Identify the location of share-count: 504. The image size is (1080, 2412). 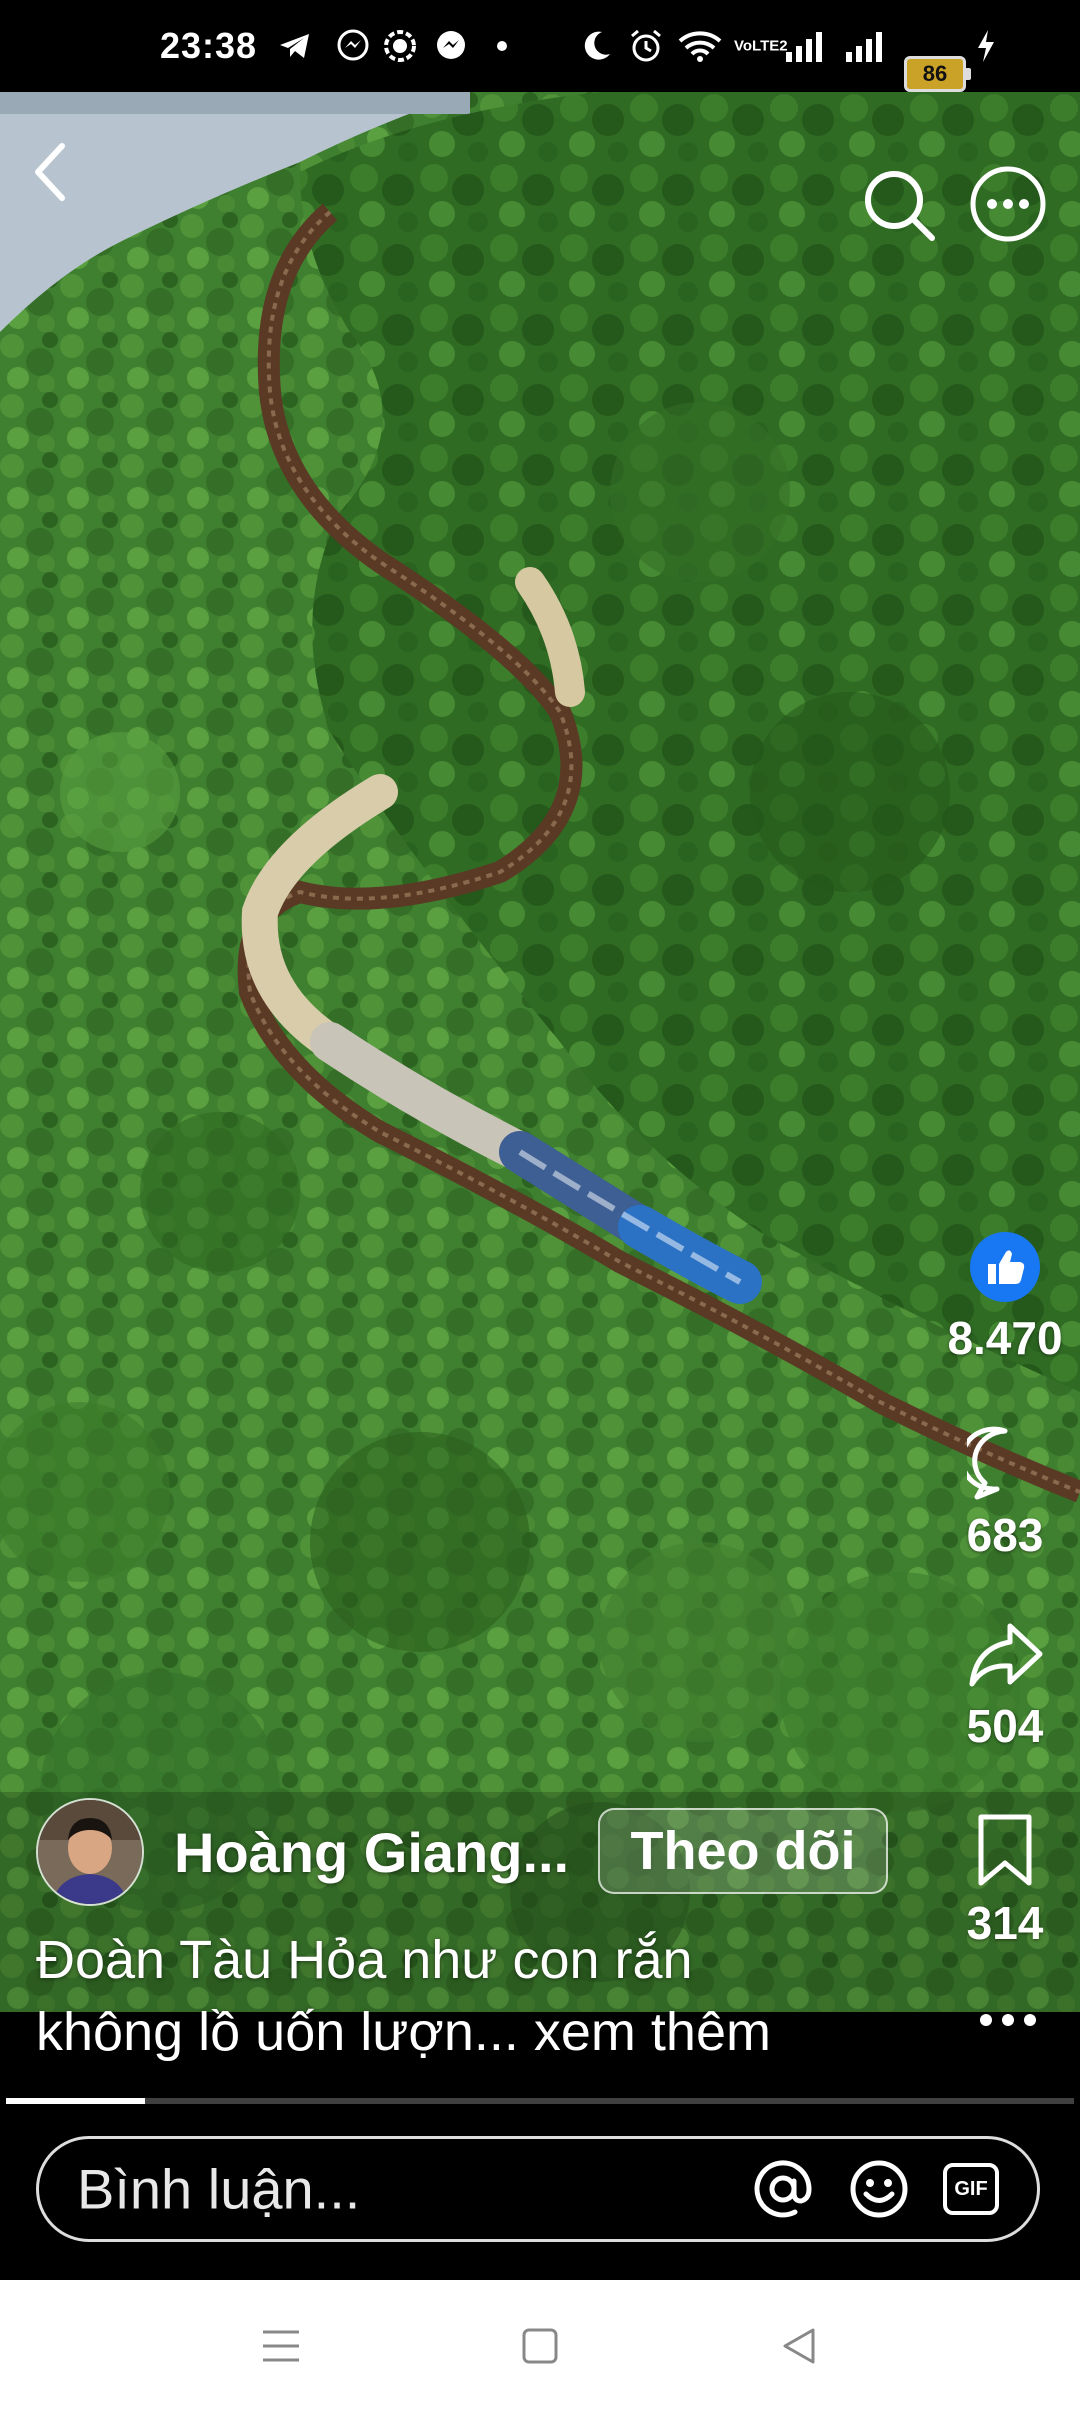
(1005, 1726).